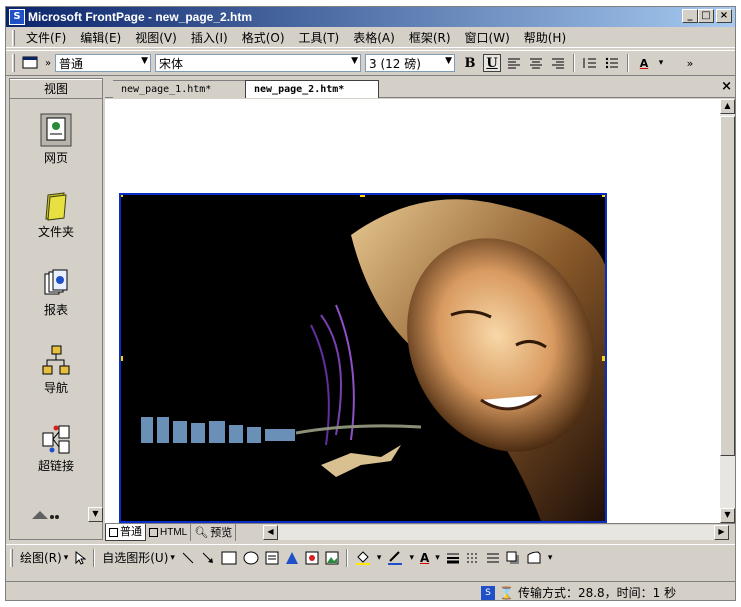 This screenshot has width=741, height=607. I want to click on line-style-icon, so click(453, 558).